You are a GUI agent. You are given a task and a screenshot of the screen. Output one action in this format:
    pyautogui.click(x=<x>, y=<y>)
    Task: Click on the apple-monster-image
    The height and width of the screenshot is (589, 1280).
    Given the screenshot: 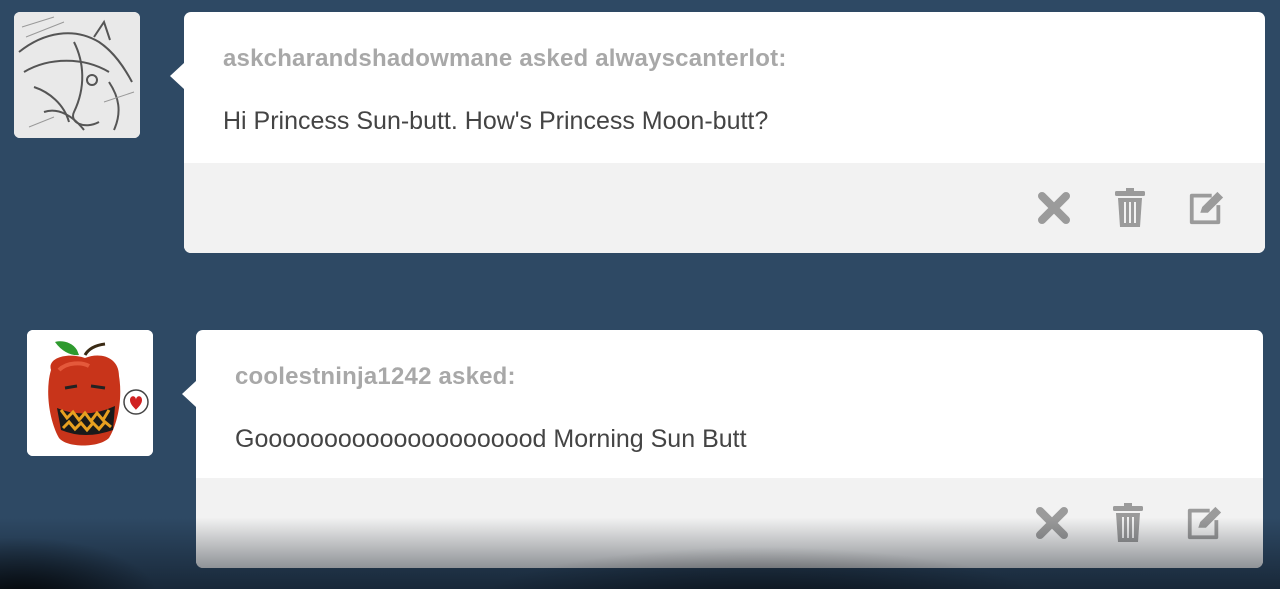 What is the action you would take?
    pyautogui.click(x=90, y=393)
    